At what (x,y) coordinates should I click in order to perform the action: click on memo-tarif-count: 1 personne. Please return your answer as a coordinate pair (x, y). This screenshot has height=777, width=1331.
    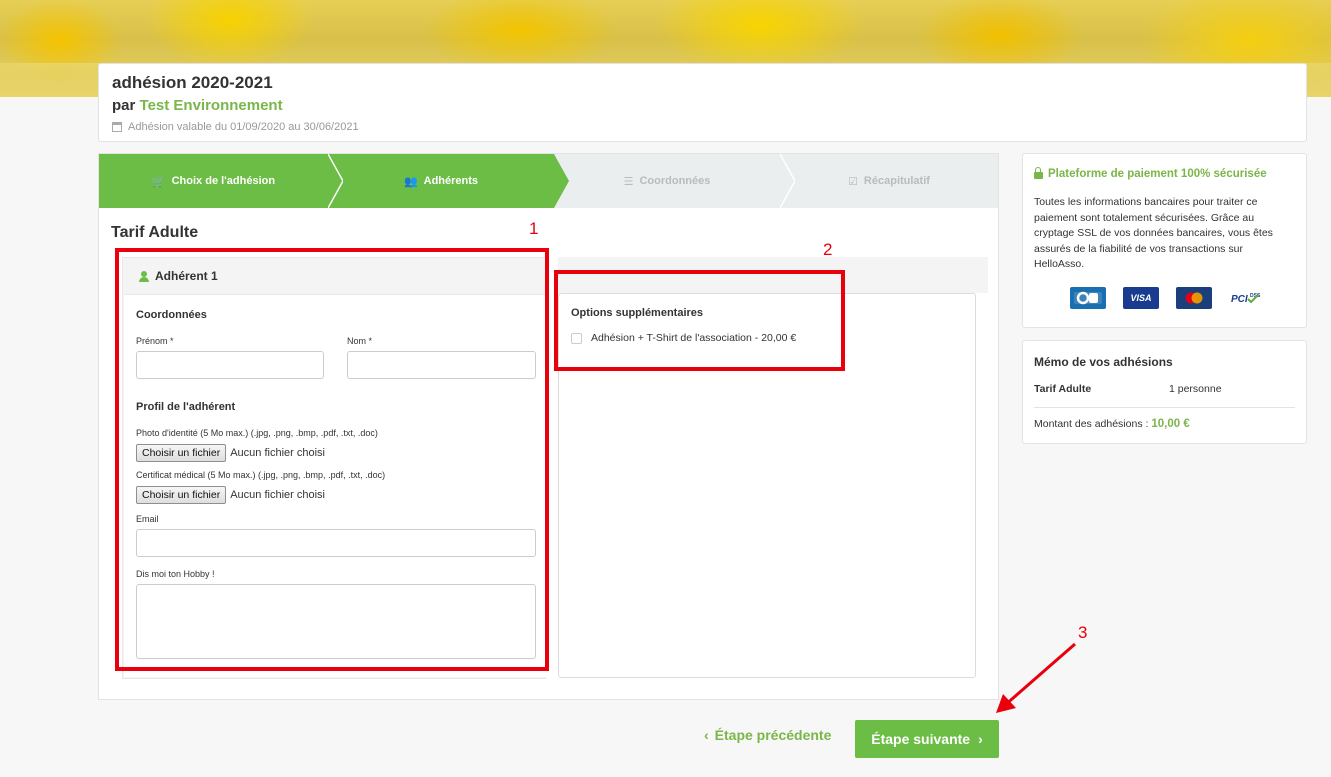
    Looking at the image, I should click on (1195, 389).